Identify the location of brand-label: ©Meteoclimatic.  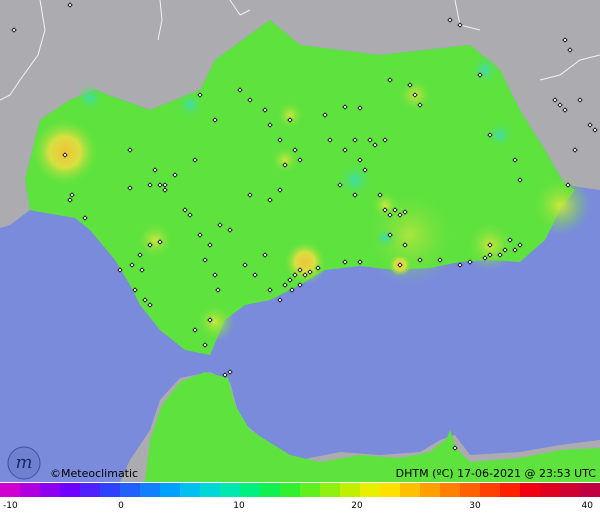
(94, 473).